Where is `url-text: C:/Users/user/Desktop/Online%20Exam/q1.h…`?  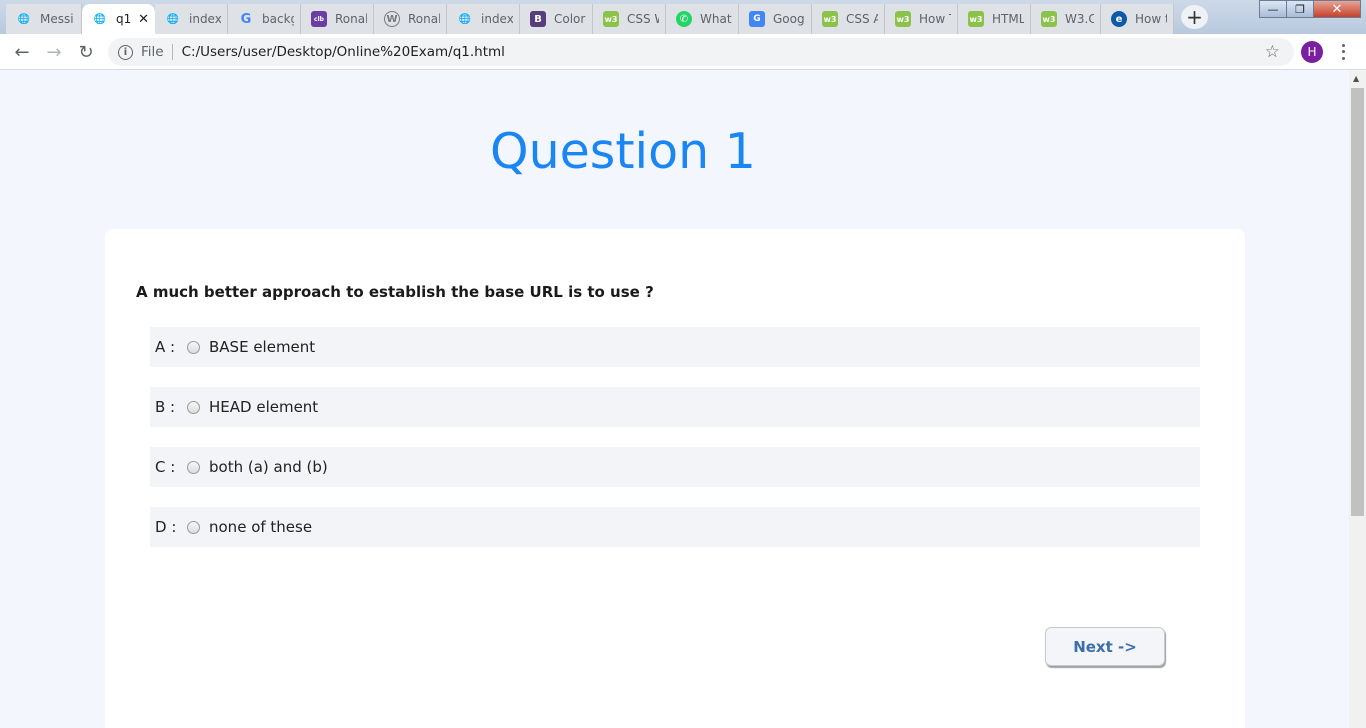 url-text: C:/Users/user/Desktop/Online%20Exam/q1.h… is located at coordinates (343, 52).